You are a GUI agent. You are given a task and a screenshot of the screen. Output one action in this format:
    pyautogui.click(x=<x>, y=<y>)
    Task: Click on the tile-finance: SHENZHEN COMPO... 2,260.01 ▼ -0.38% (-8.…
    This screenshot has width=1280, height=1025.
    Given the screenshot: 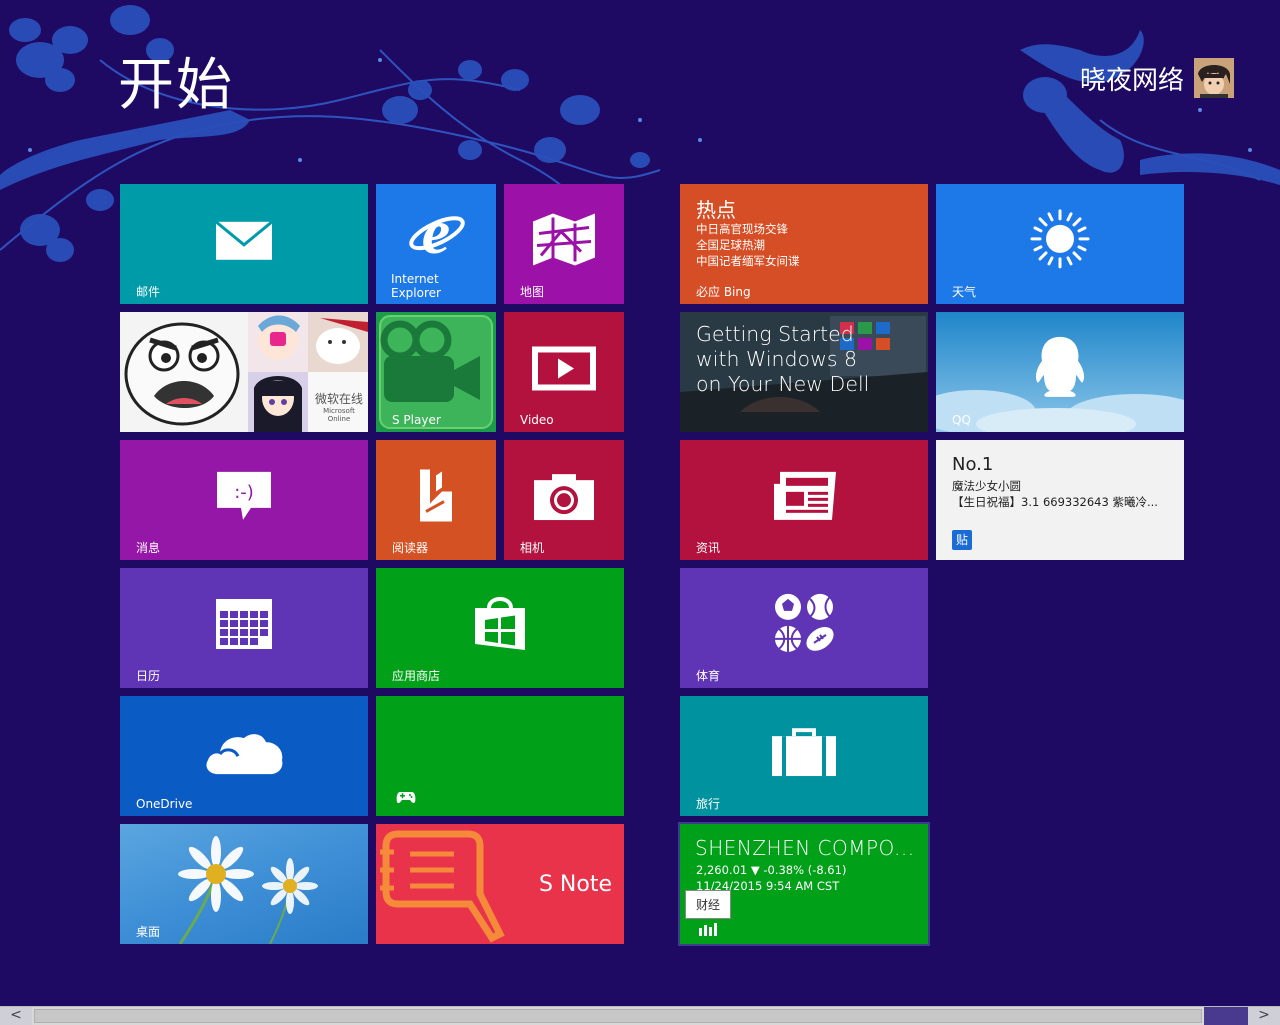 What is the action you would take?
    pyautogui.click(x=804, y=884)
    